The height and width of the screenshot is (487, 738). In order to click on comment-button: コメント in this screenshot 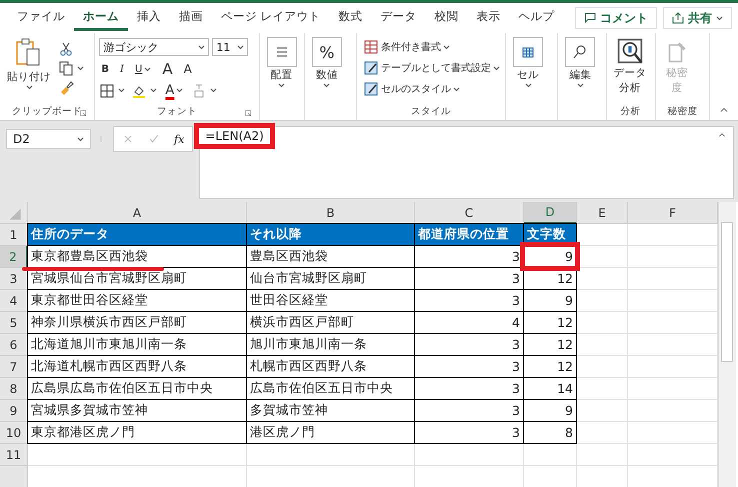, I will do `click(616, 18)`.